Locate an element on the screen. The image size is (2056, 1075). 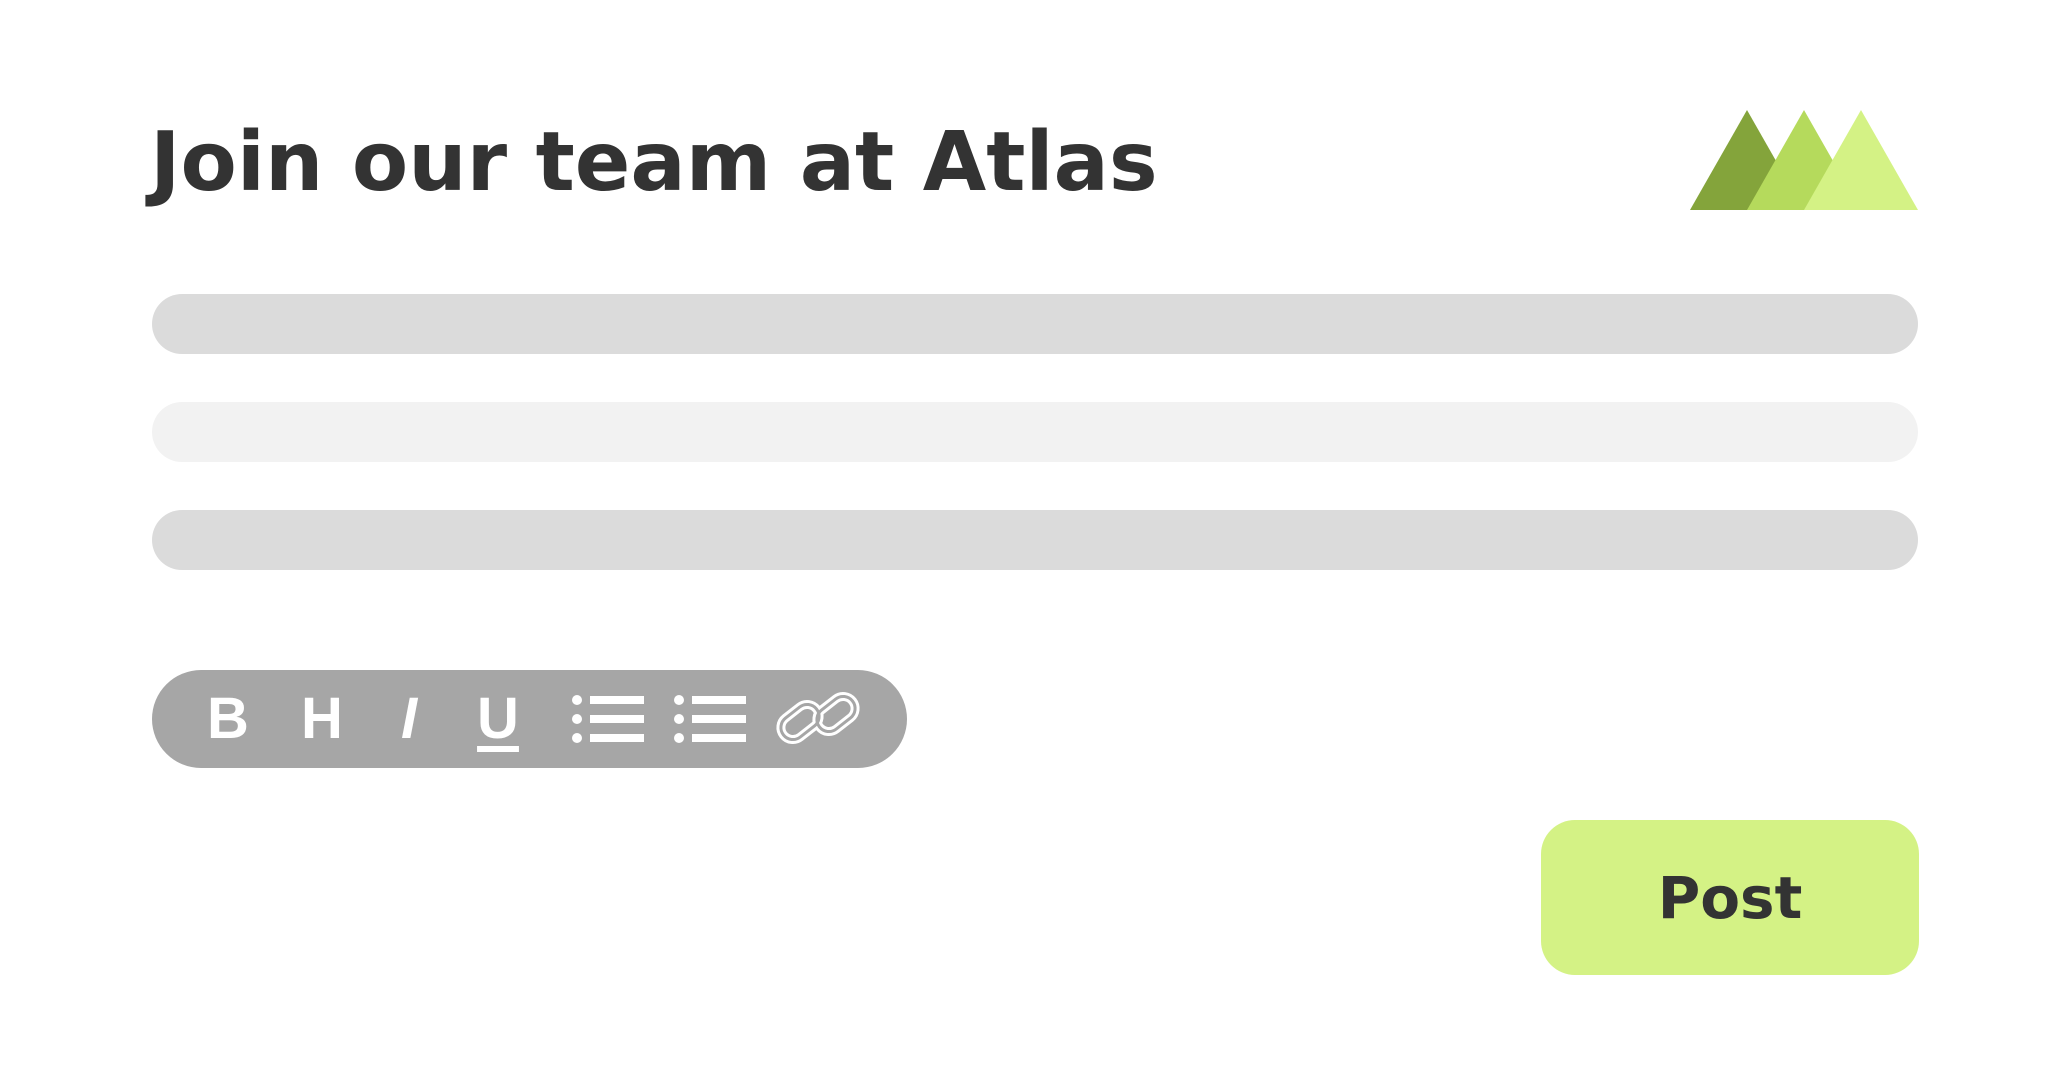
post-button: Post is located at coordinates (1730, 897).